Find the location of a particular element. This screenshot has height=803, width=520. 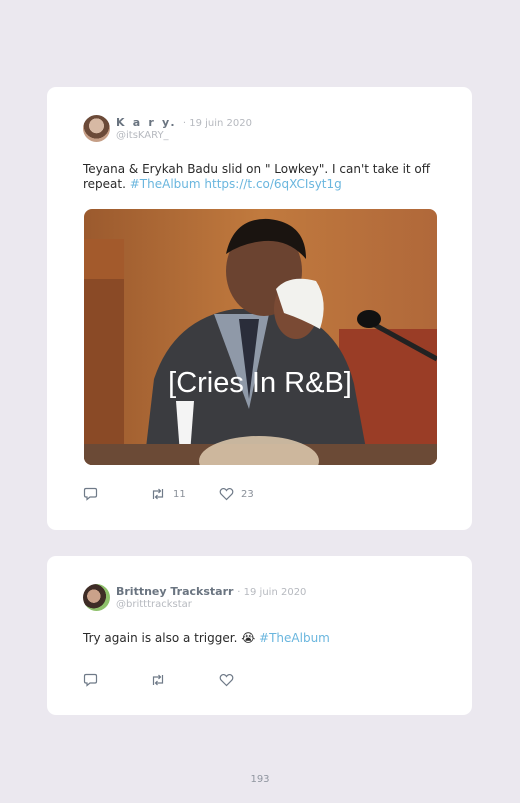

like-button is located at coordinates (226, 680).